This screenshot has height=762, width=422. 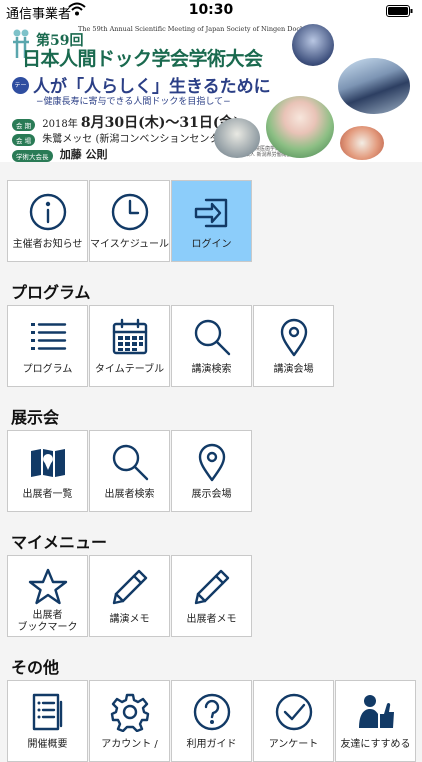 What do you see at coordinates (133, 102) in the screenshot?
I see `banner-subtheme: −健康長寿に寄与できる人間ドックを目指して−` at bounding box center [133, 102].